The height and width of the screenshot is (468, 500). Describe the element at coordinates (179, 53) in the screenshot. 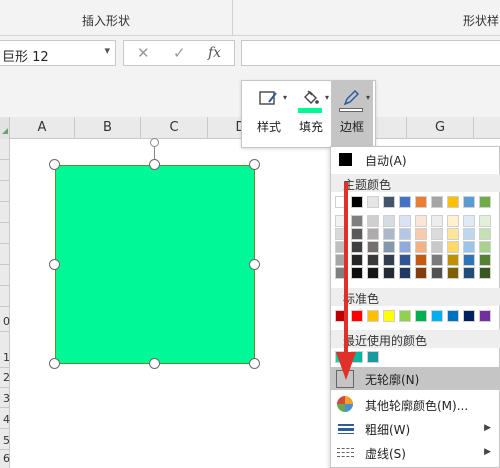

I see `enter-icon: ✓` at that location.